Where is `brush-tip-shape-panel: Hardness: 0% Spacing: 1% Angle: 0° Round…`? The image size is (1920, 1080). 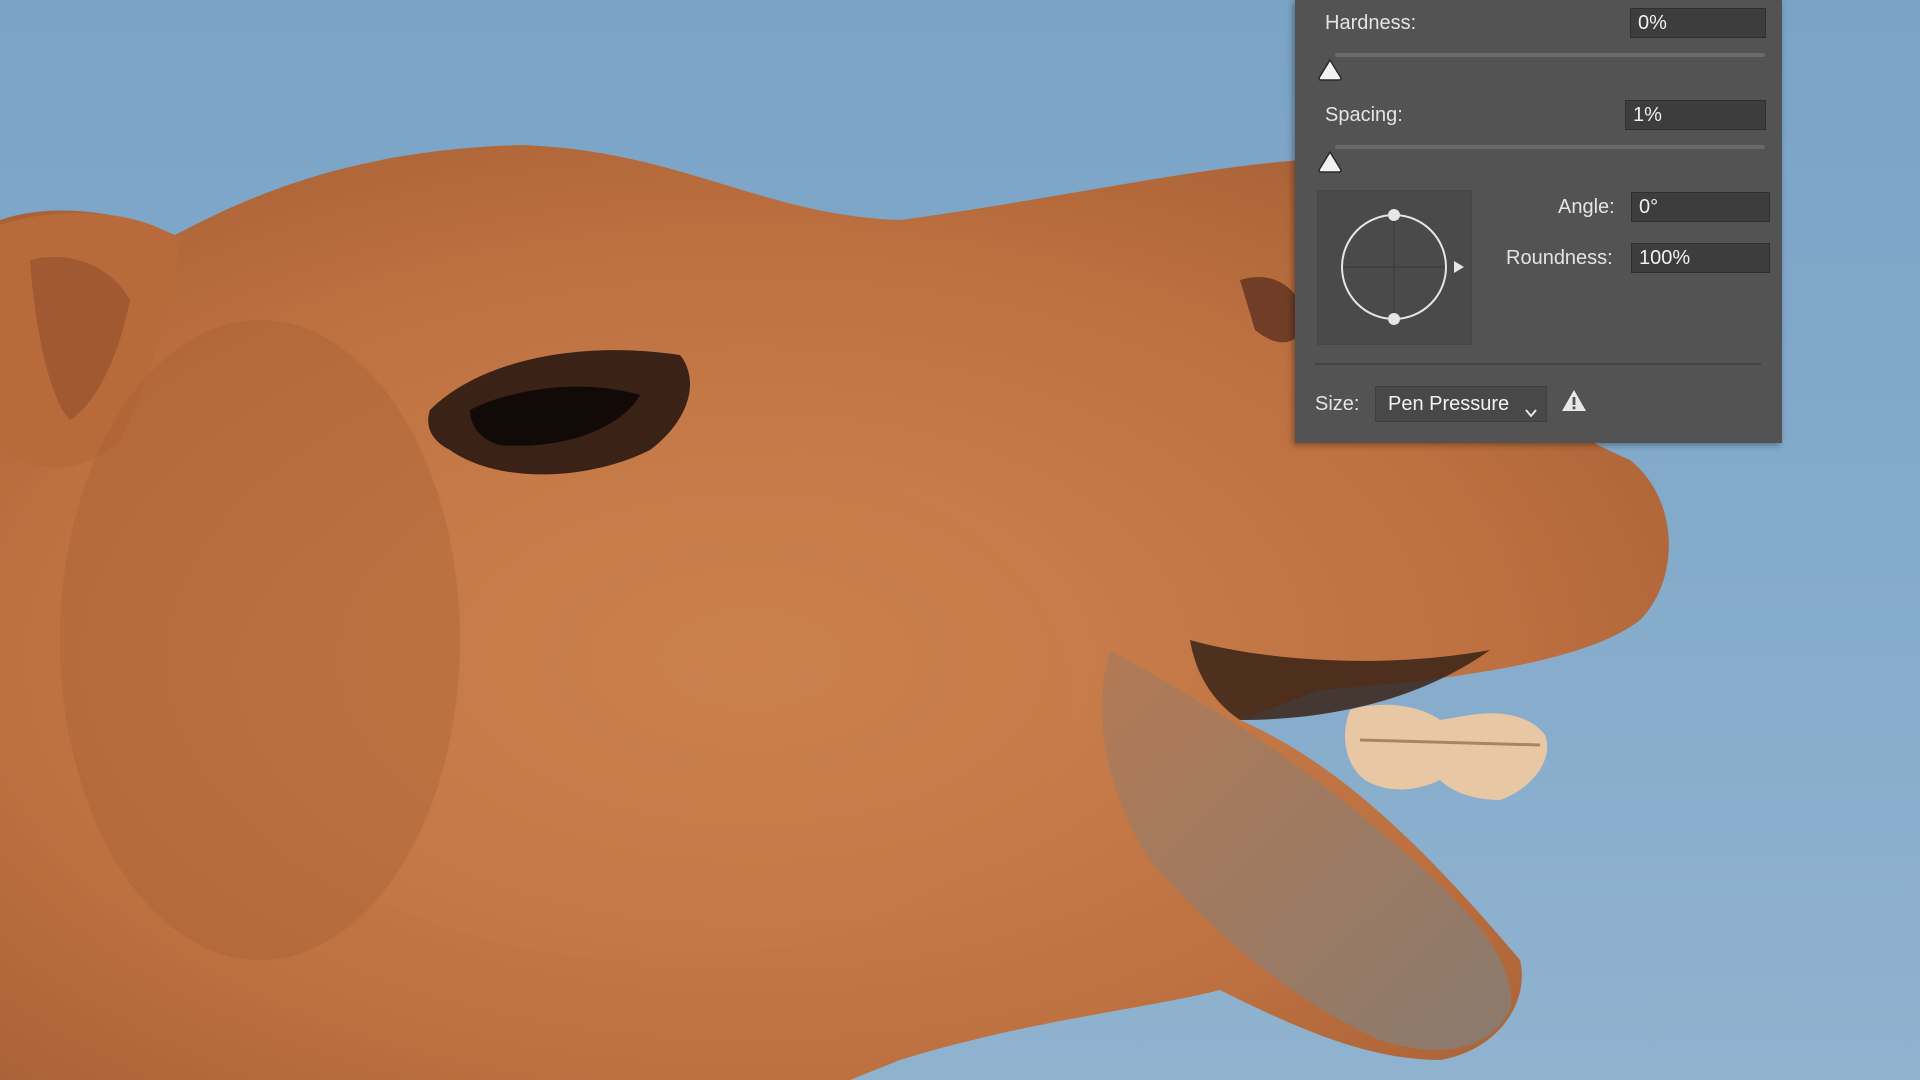
brush-tip-shape-panel: Hardness: 0% Spacing: 1% Angle: 0° Round… is located at coordinates (1538, 221).